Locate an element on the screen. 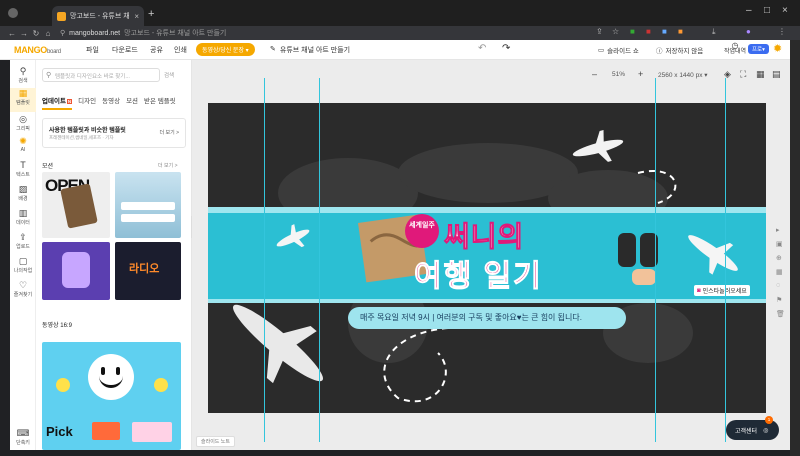 The image size is (800, 456). history-label: 작업내역 is located at coordinates (735, 52).